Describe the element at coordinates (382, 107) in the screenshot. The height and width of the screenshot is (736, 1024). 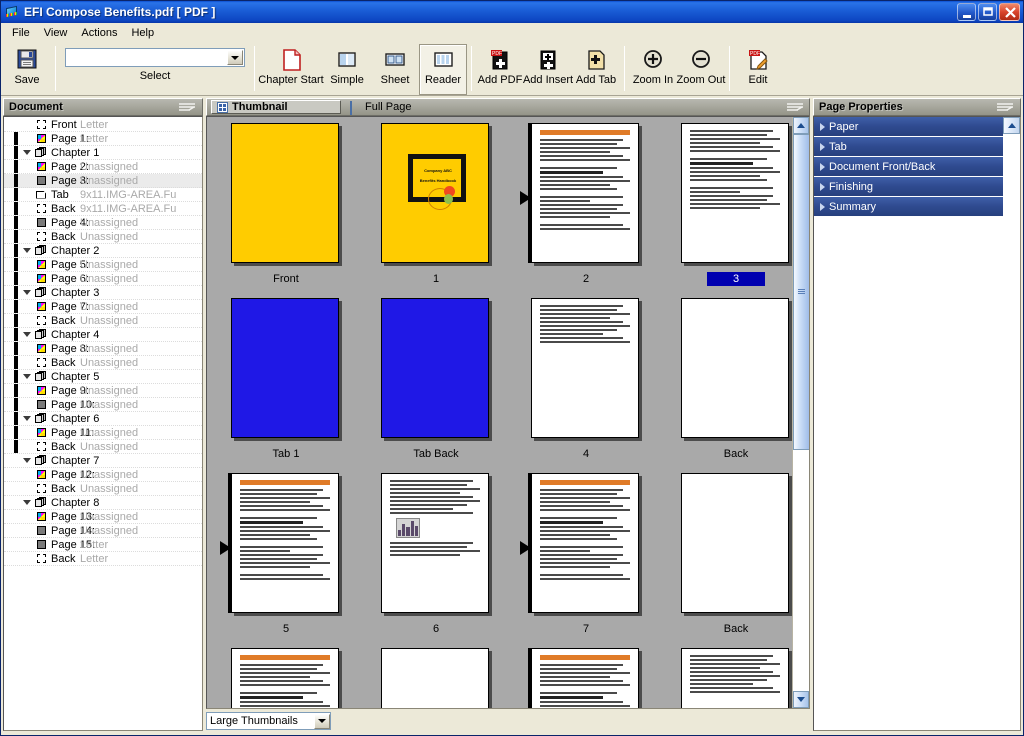
I see `tab-full-page: Full Page` at that location.